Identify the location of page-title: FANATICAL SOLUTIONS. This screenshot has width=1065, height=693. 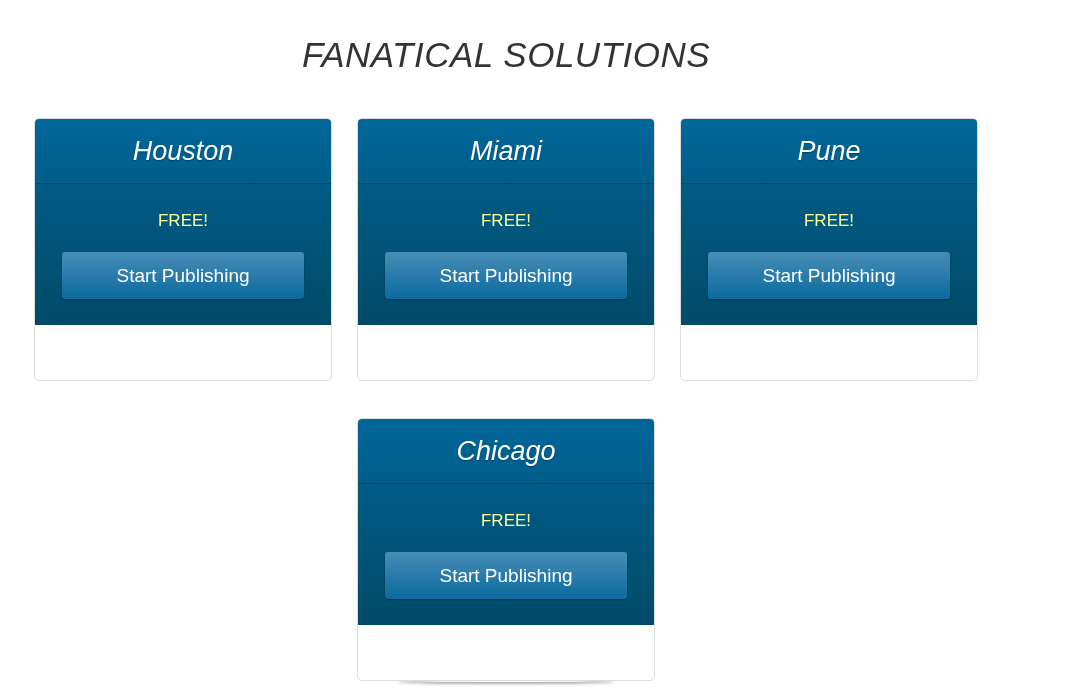
(506, 55).